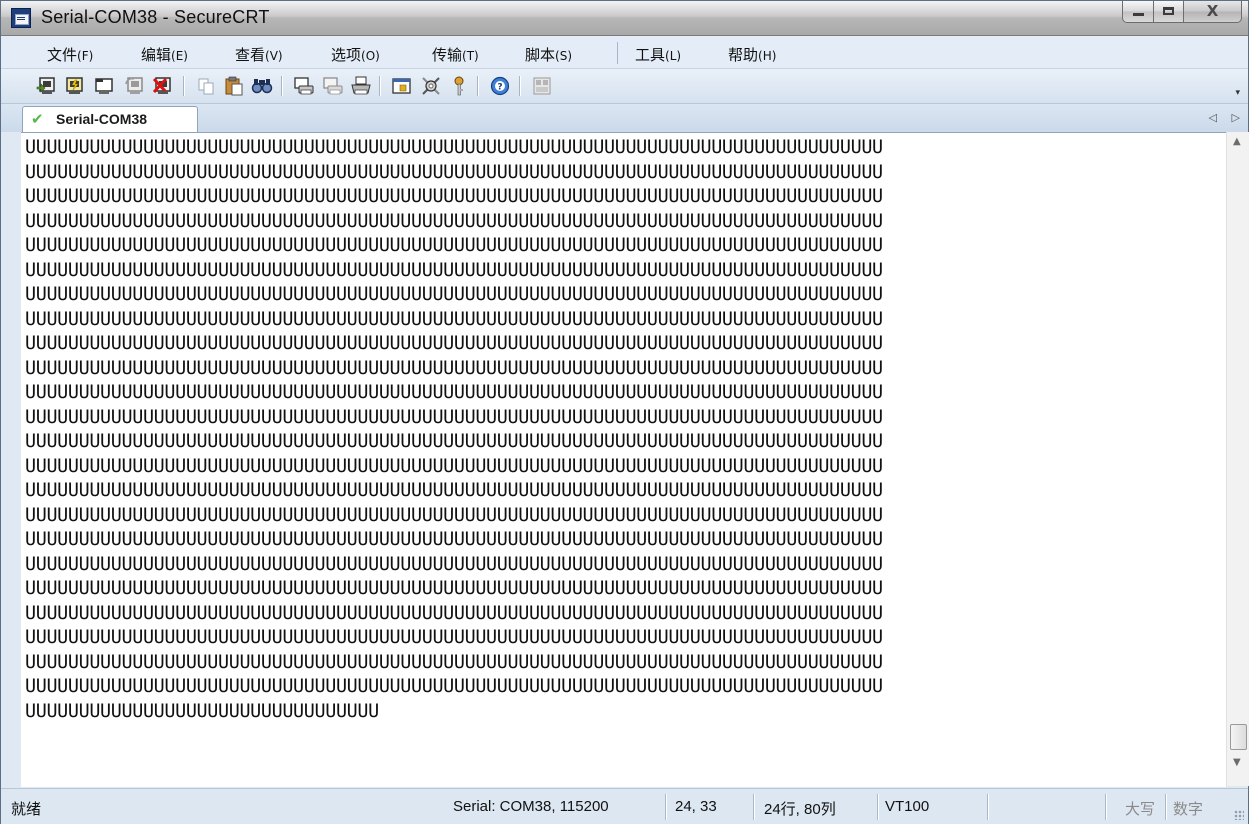 Image resolution: width=1249 pixels, height=824 pixels. Describe the element at coordinates (206, 86) in the screenshot. I see `copy-icon` at that location.